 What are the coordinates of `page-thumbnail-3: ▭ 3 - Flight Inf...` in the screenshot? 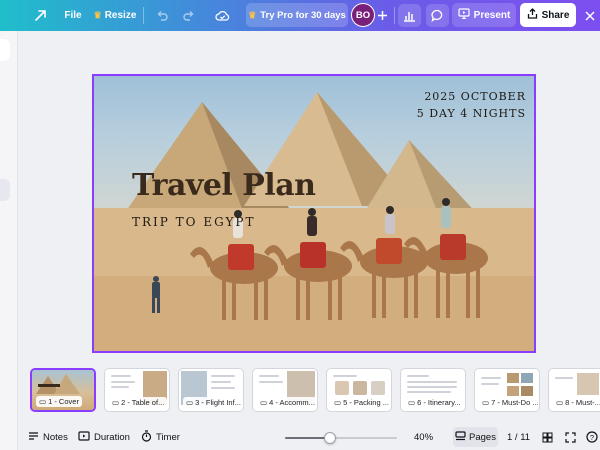 It's located at (211, 390).